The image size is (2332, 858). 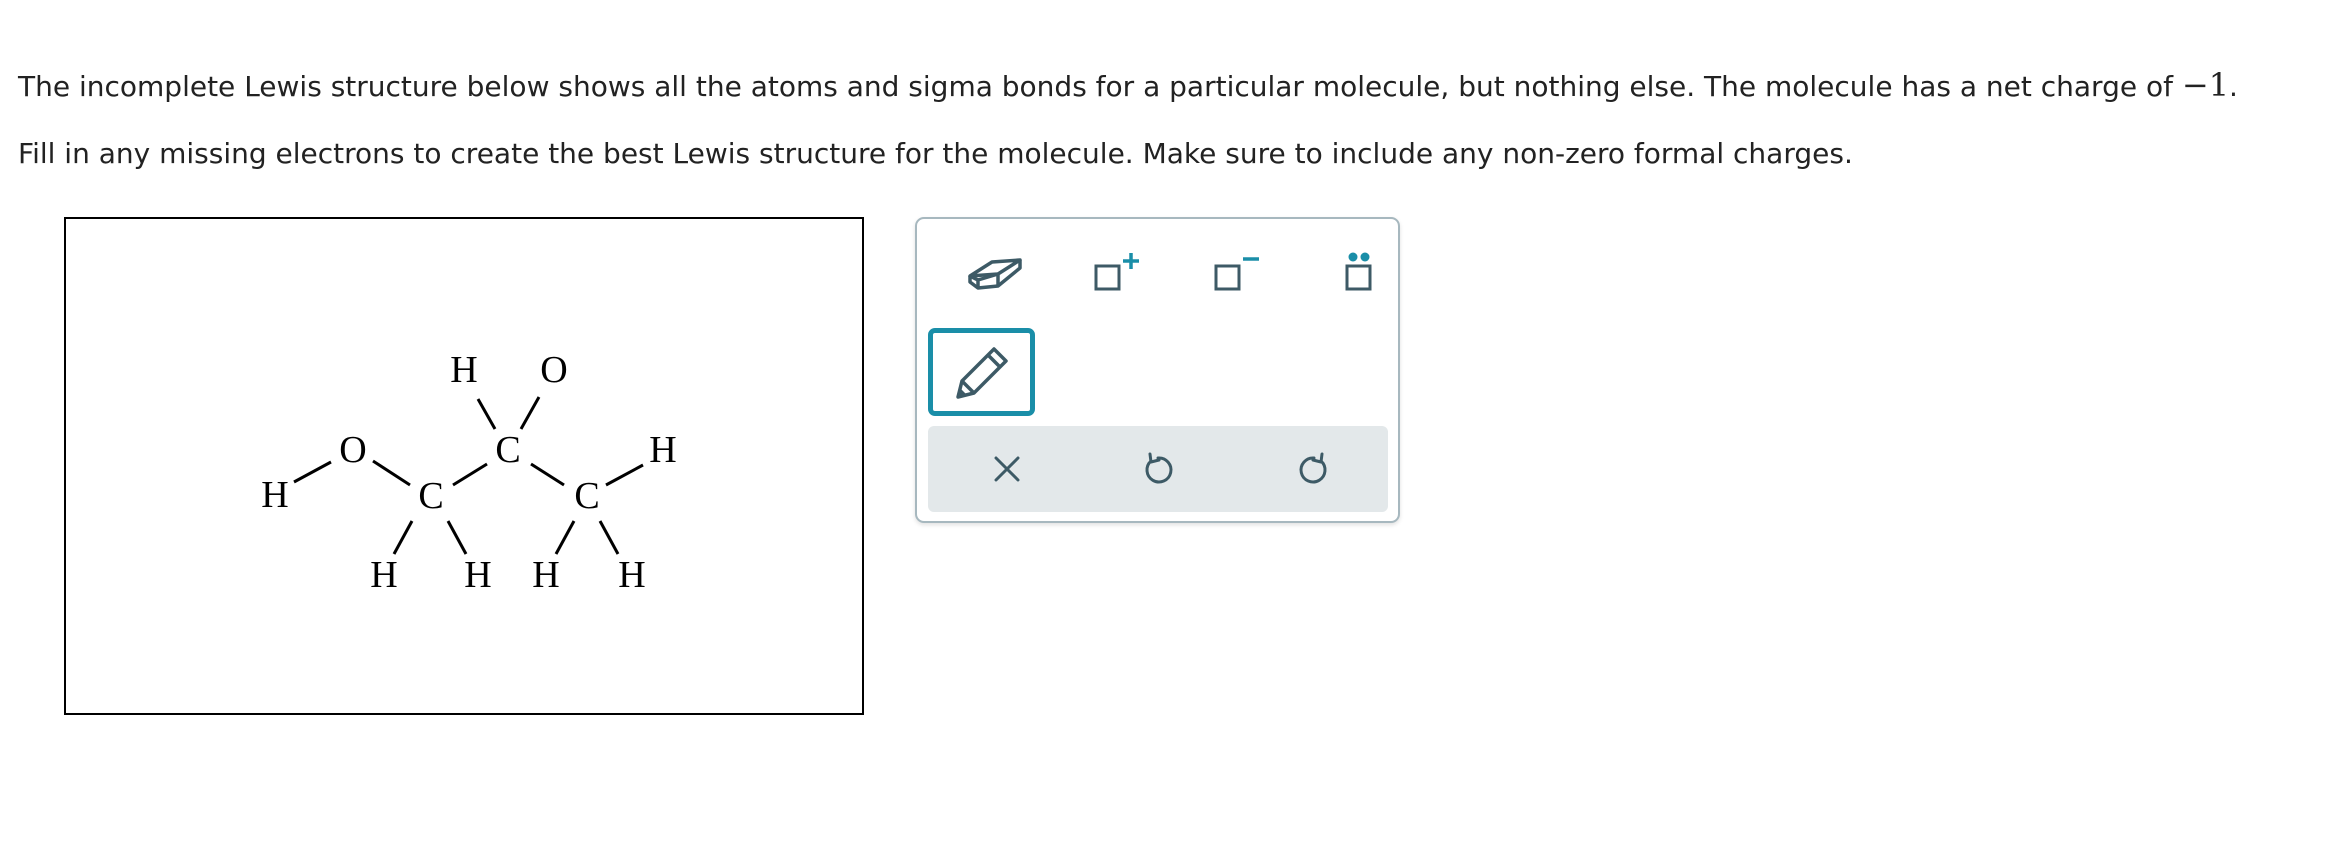 I want to click on eraser-icon, so click(x=995, y=274).